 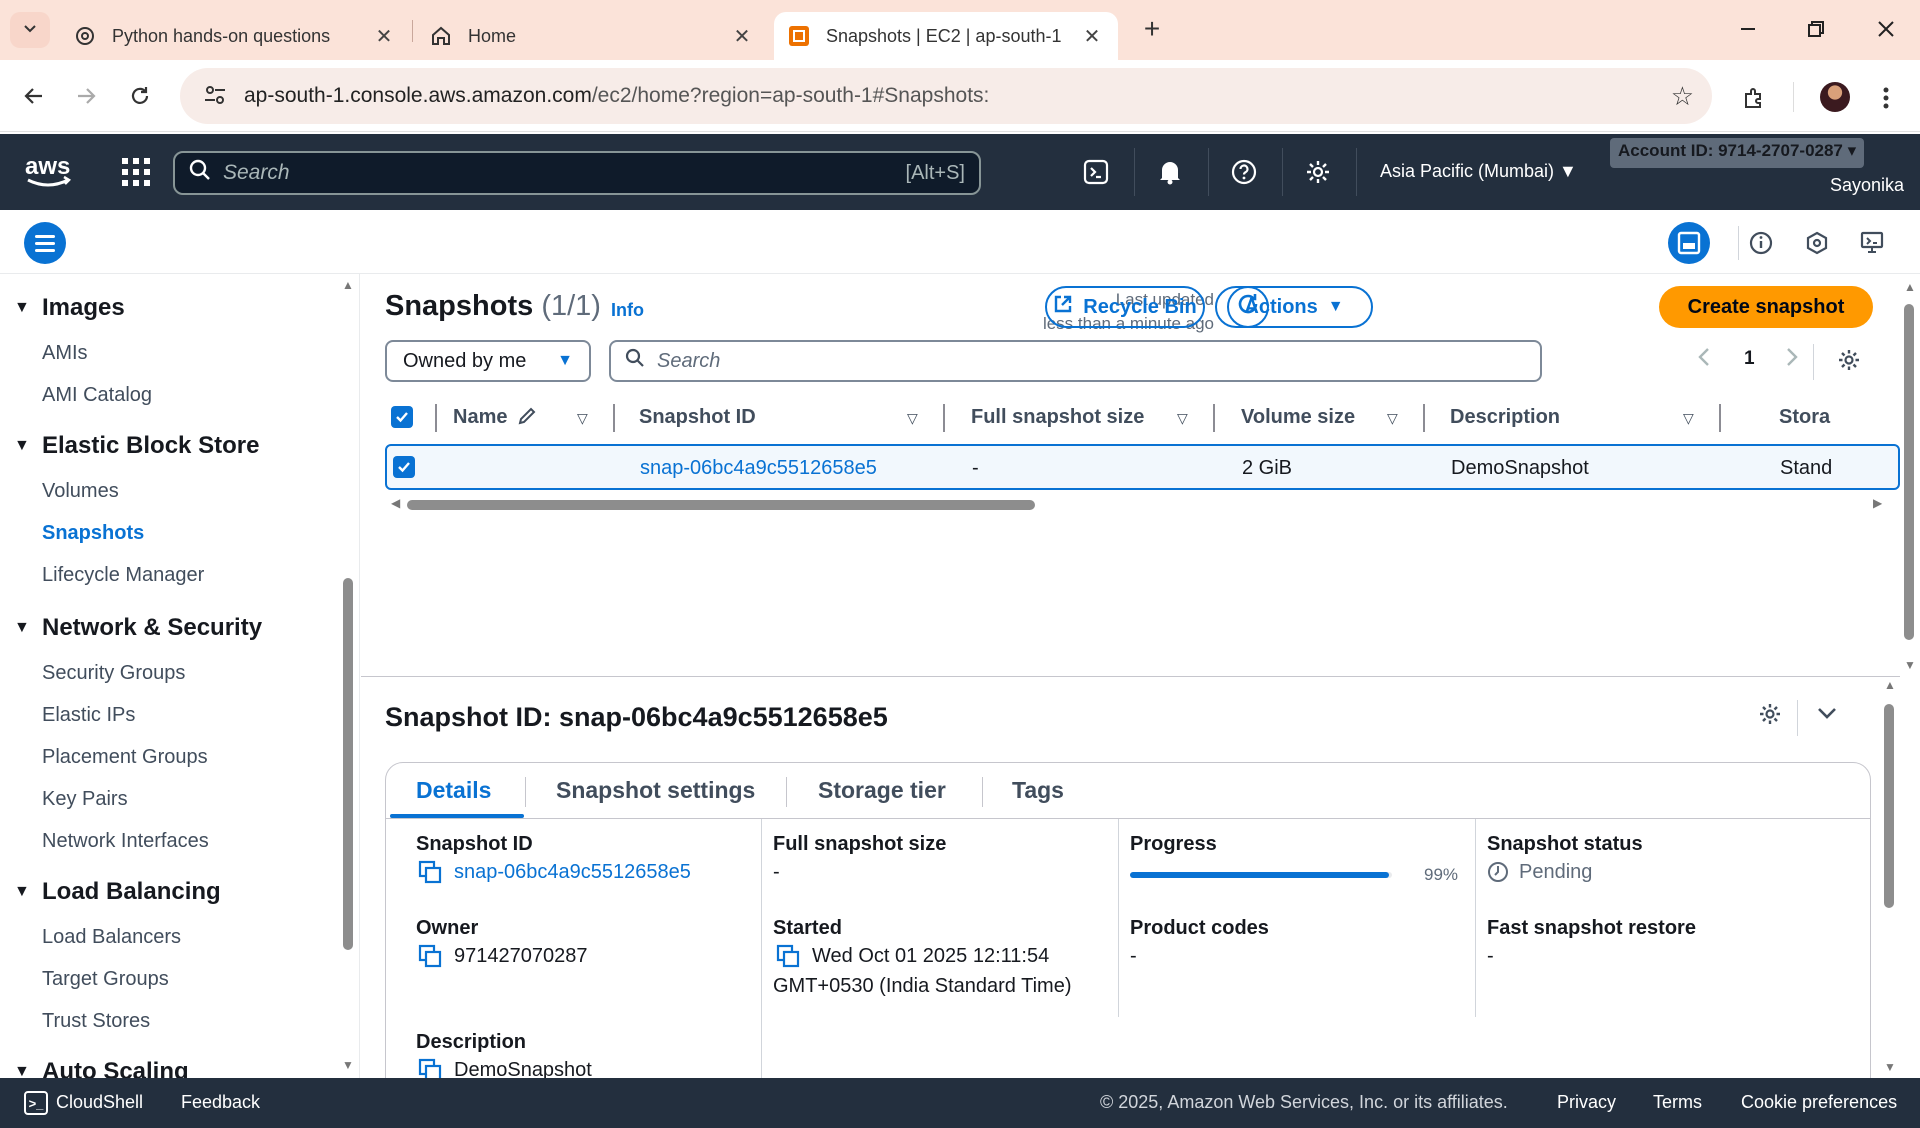 What do you see at coordinates (125, 841) in the screenshot?
I see `sidebar-item-network-interfaces: Network Interfaces` at bounding box center [125, 841].